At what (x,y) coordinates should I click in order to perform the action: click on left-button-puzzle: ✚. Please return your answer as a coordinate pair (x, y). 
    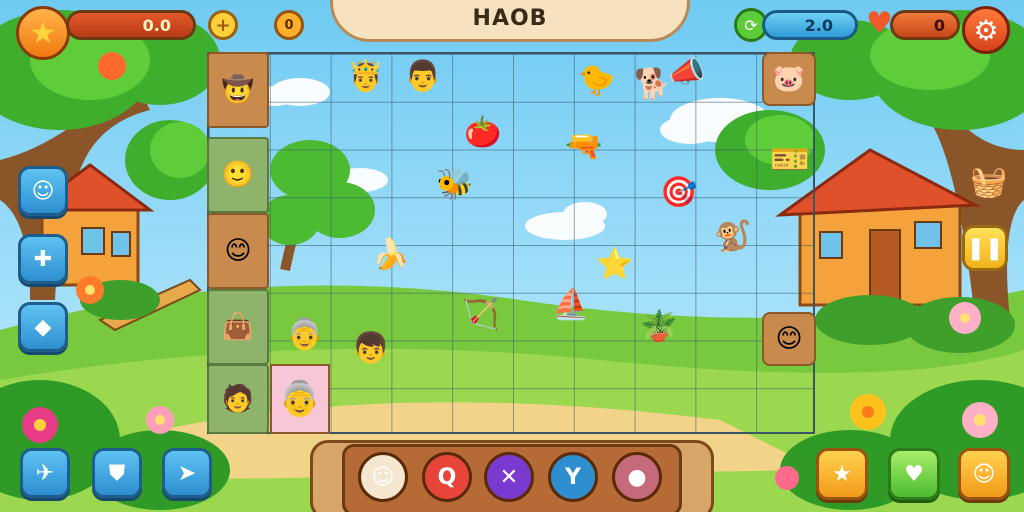
    Looking at the image, I should click on (43, 259).